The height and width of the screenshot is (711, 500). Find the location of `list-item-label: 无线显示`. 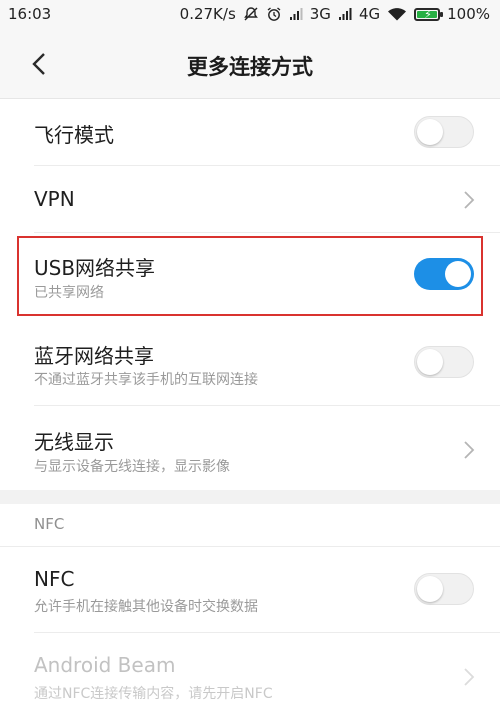

list-item-label: 无线显示 is located at coordinates (74, 442).